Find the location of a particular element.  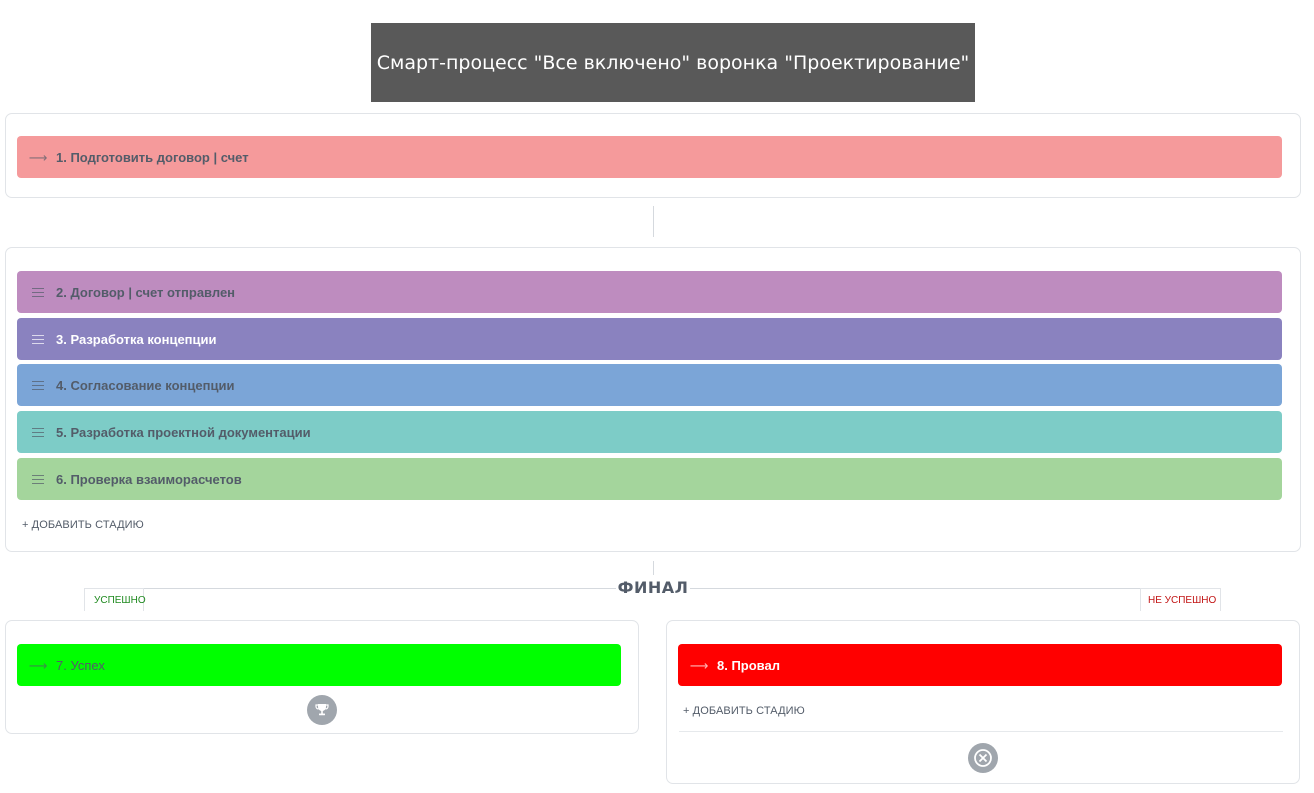

stage-label: 8. Провал is located at coordinates (748, 665).